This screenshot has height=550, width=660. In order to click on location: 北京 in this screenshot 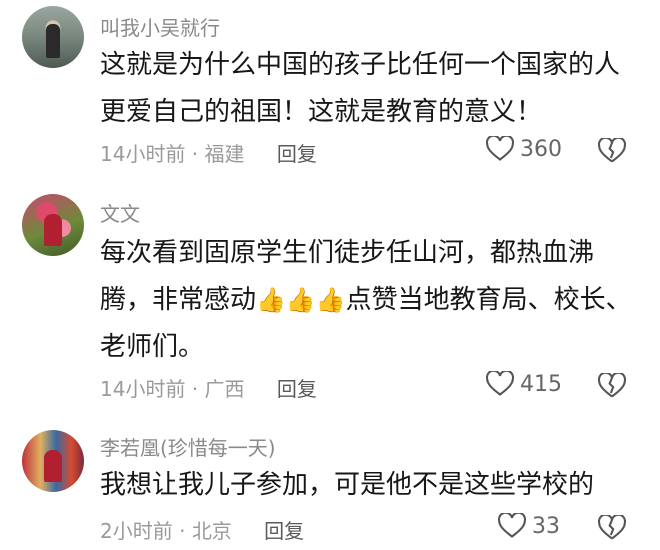, I will do `click(211, 531)`.